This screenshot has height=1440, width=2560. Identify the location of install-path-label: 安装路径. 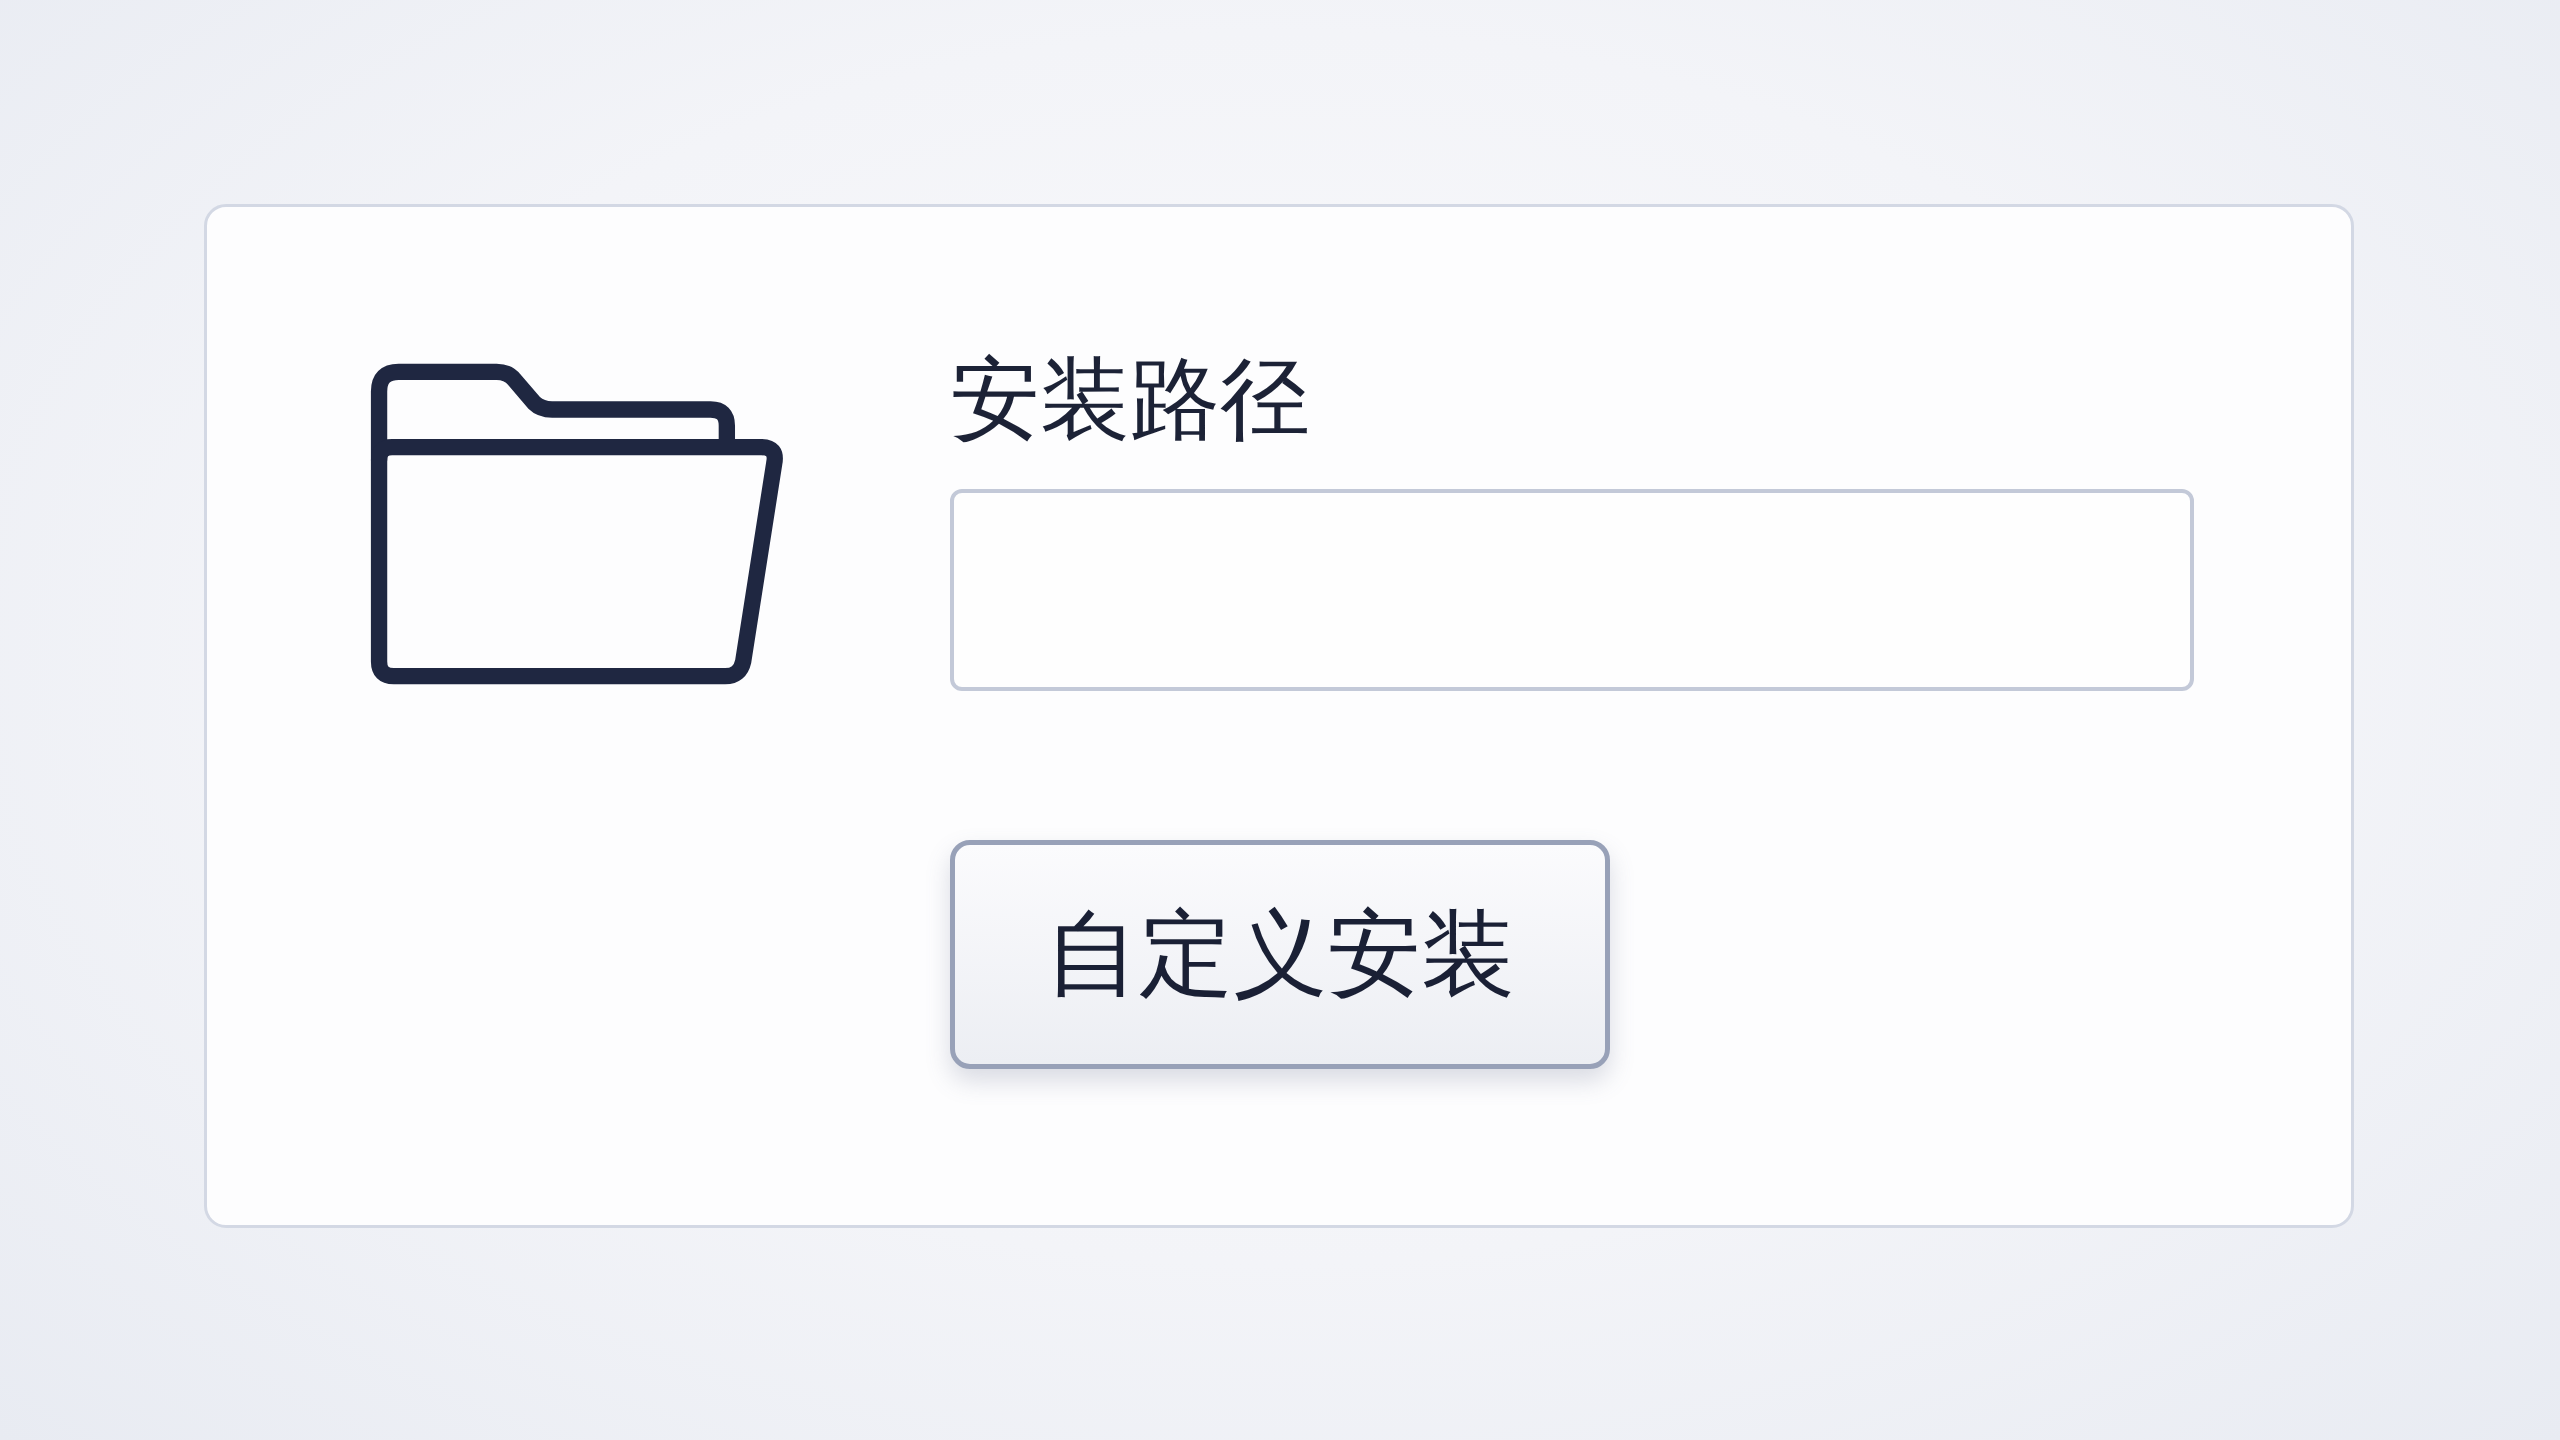
(1130, 399).